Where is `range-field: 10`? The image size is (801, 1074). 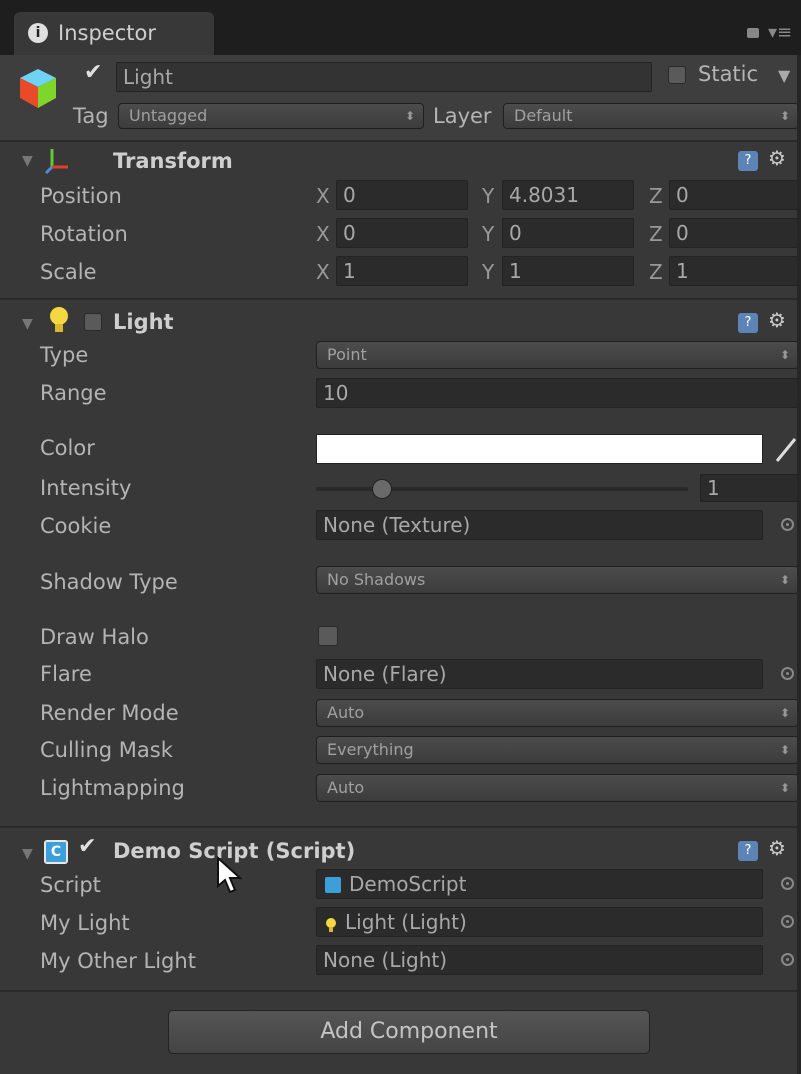 range-field: 10 is located at coordinates (558, 393).